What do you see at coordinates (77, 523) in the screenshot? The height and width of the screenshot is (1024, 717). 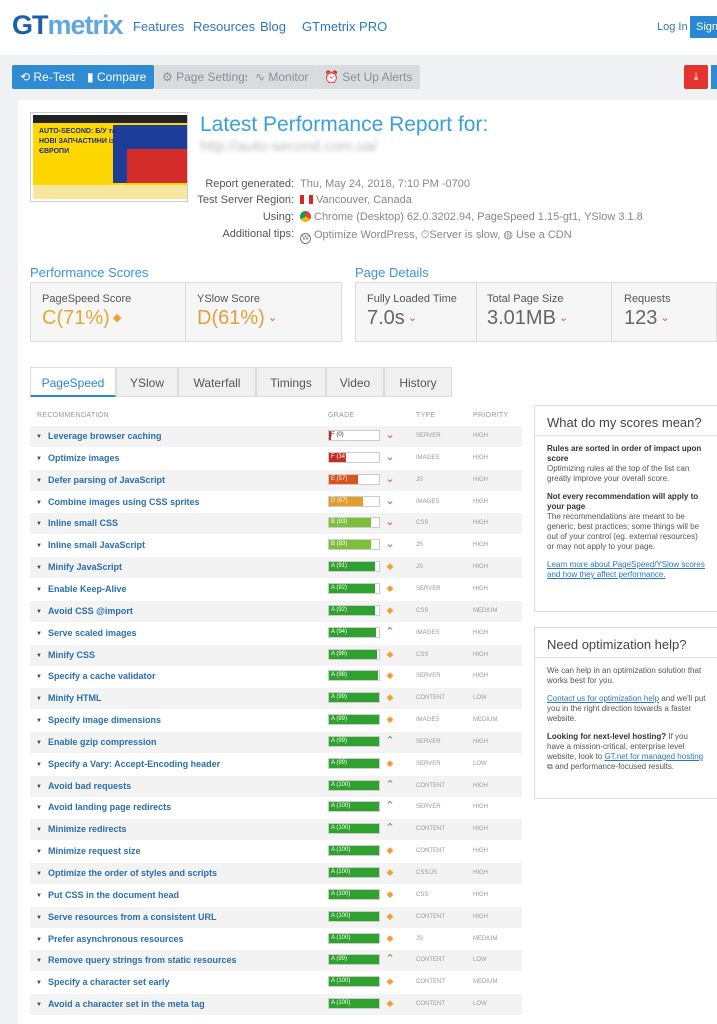 I see `recommendation-name: Inline small CSS` at bounding box center [77, 523].